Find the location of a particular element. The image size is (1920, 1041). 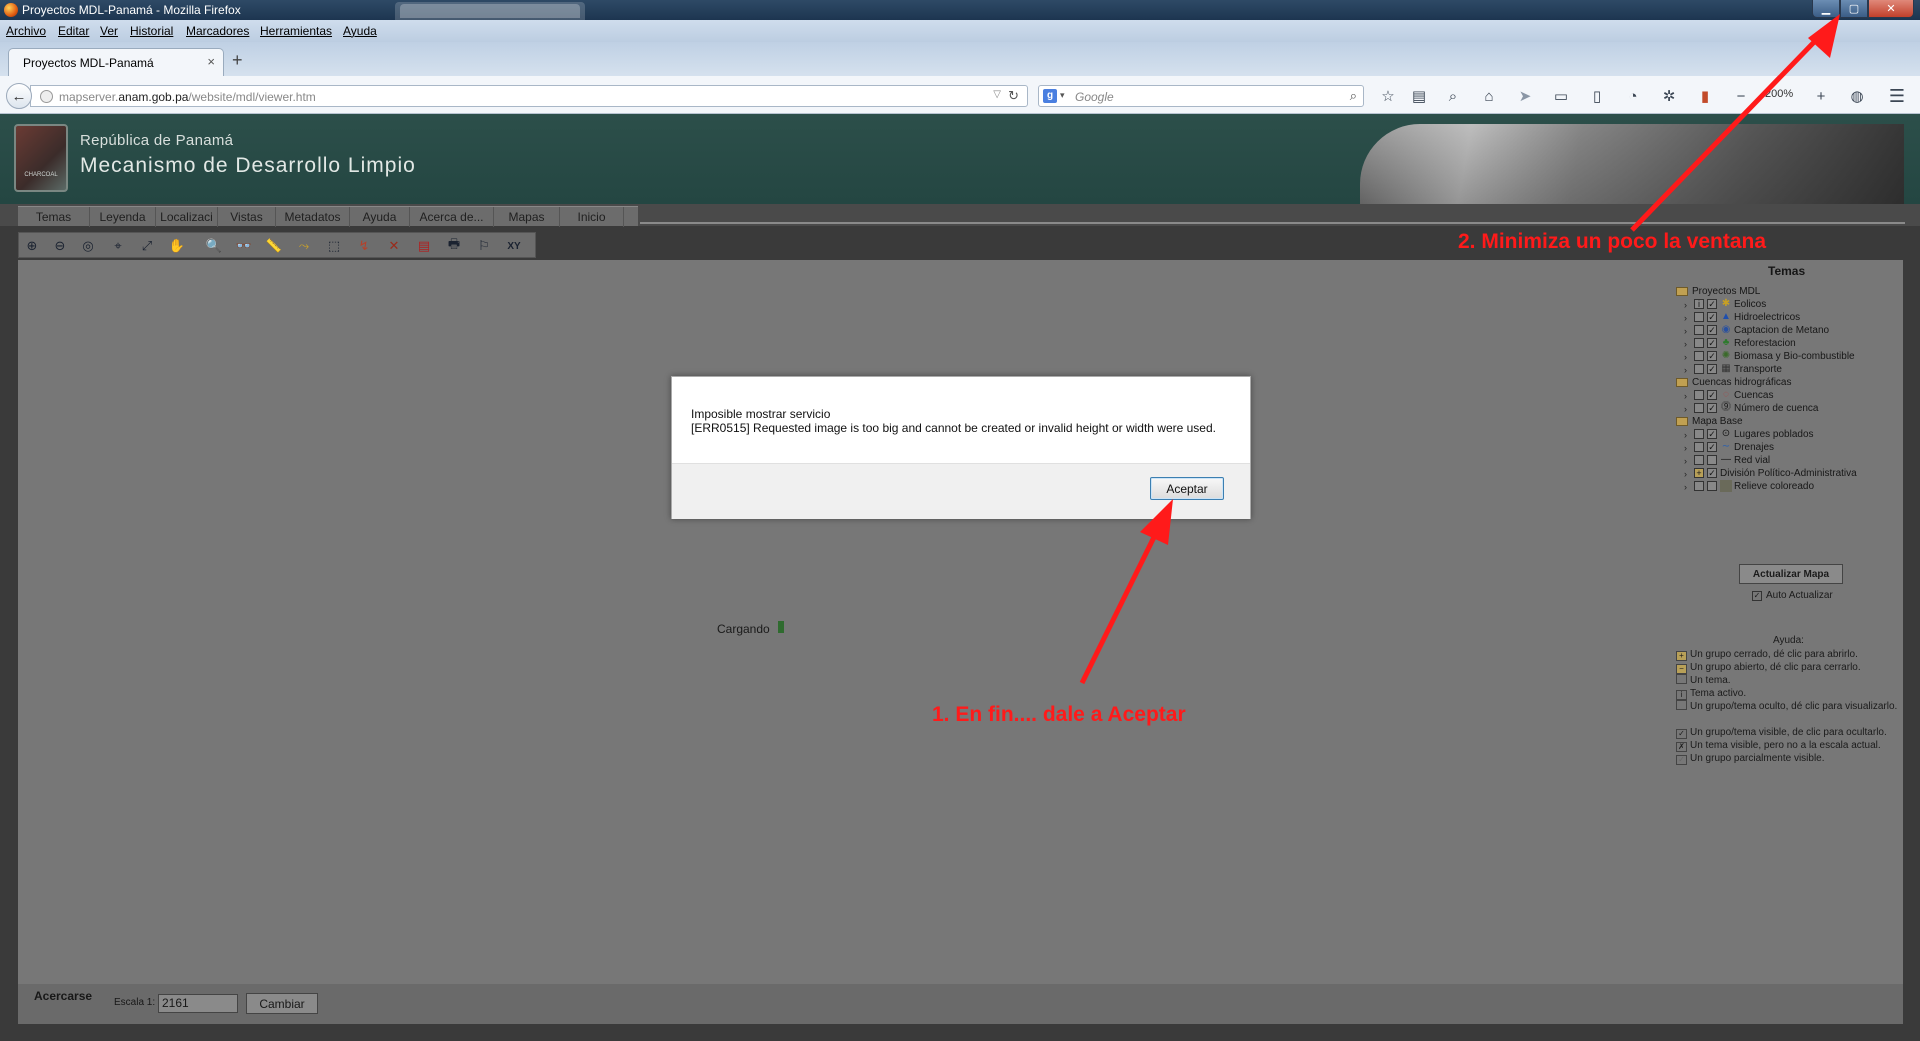

search-bar: g ▾ Google ⌕ is located at coordinates (1201, 96).